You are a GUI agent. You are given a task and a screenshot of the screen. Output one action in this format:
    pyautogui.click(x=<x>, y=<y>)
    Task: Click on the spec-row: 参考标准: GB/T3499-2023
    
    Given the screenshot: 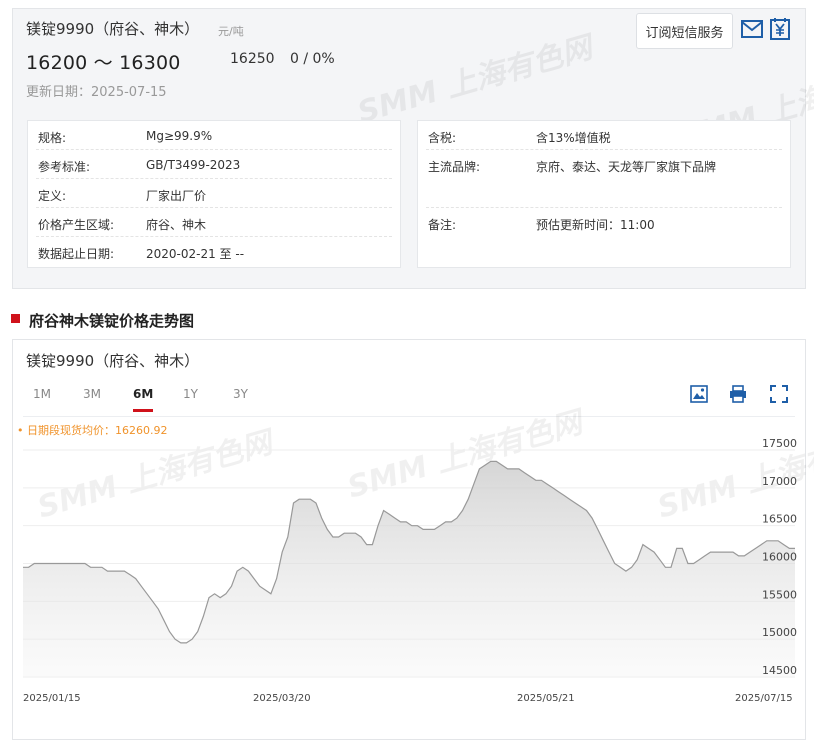 What is the action you would take?
    pyautogui.click(x=214, y=164)
    